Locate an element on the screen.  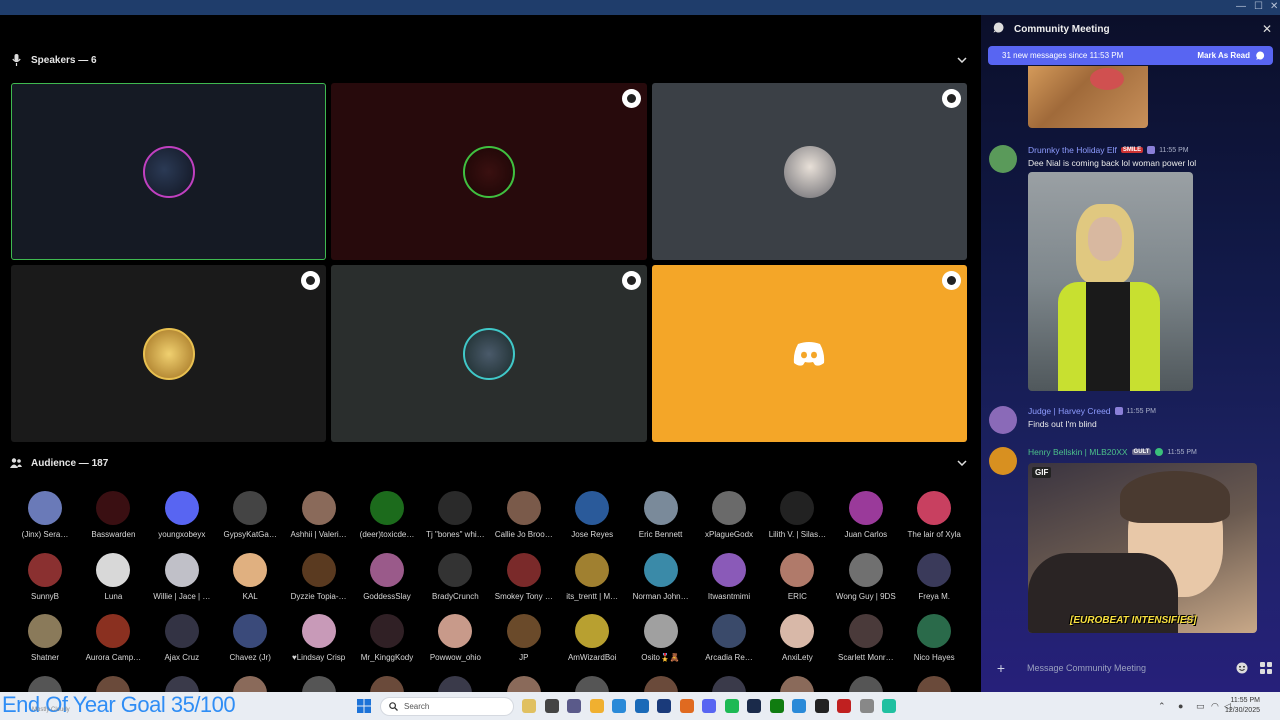
microphone-tray-icon: ● is located at coordinates (1180, 706).